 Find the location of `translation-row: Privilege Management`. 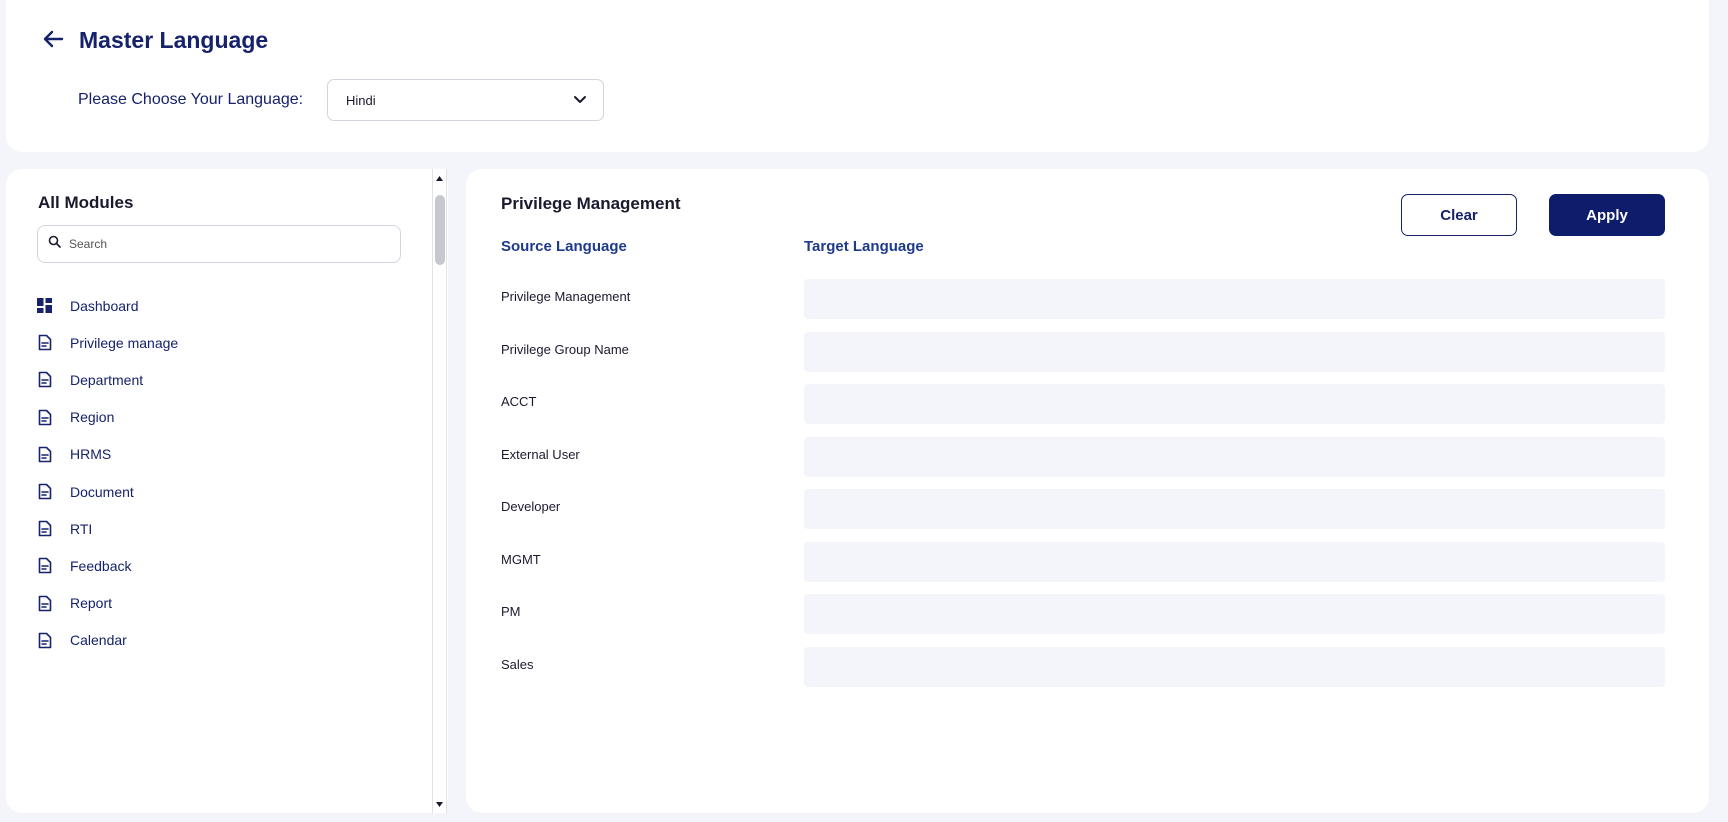

translation-row: Privilege Management is located at coordinates (1083, 305).